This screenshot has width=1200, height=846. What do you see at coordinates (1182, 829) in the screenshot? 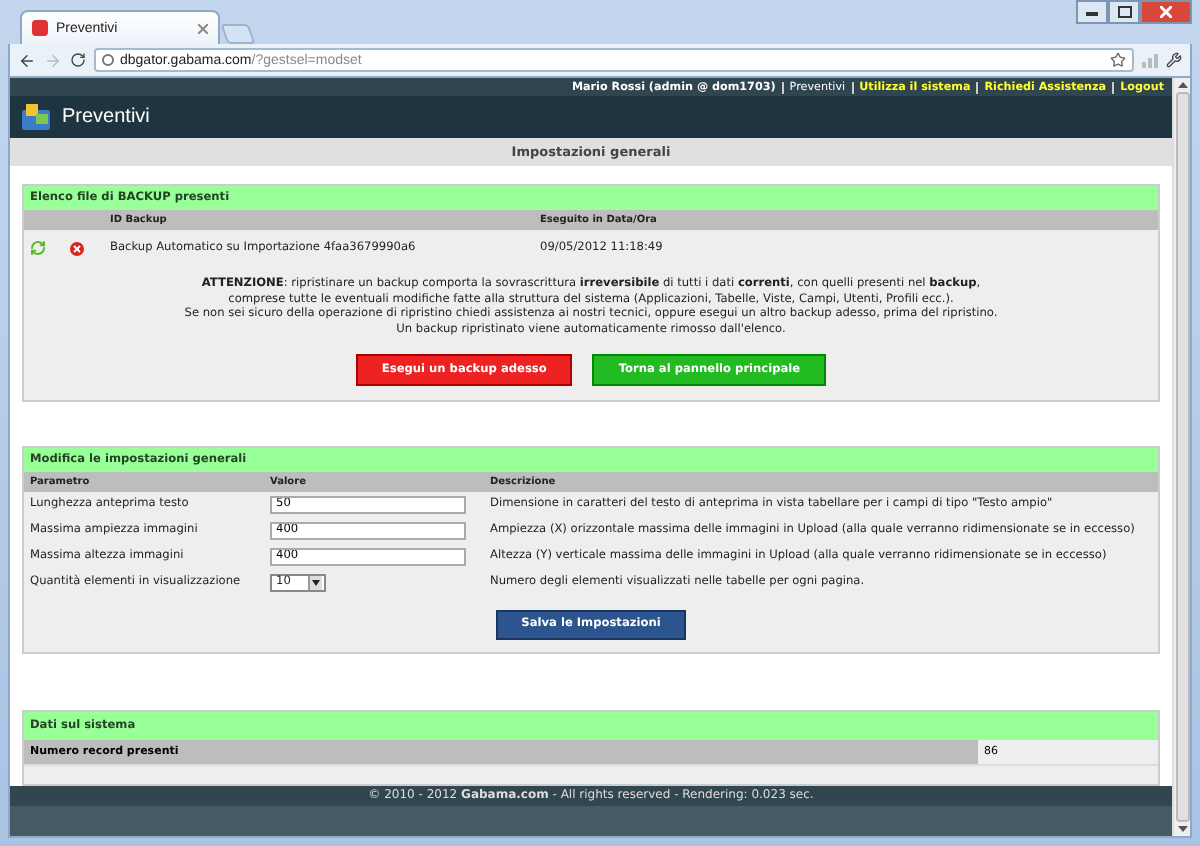
I see `scroll-down-icon` at bounding box center [1182, 829].